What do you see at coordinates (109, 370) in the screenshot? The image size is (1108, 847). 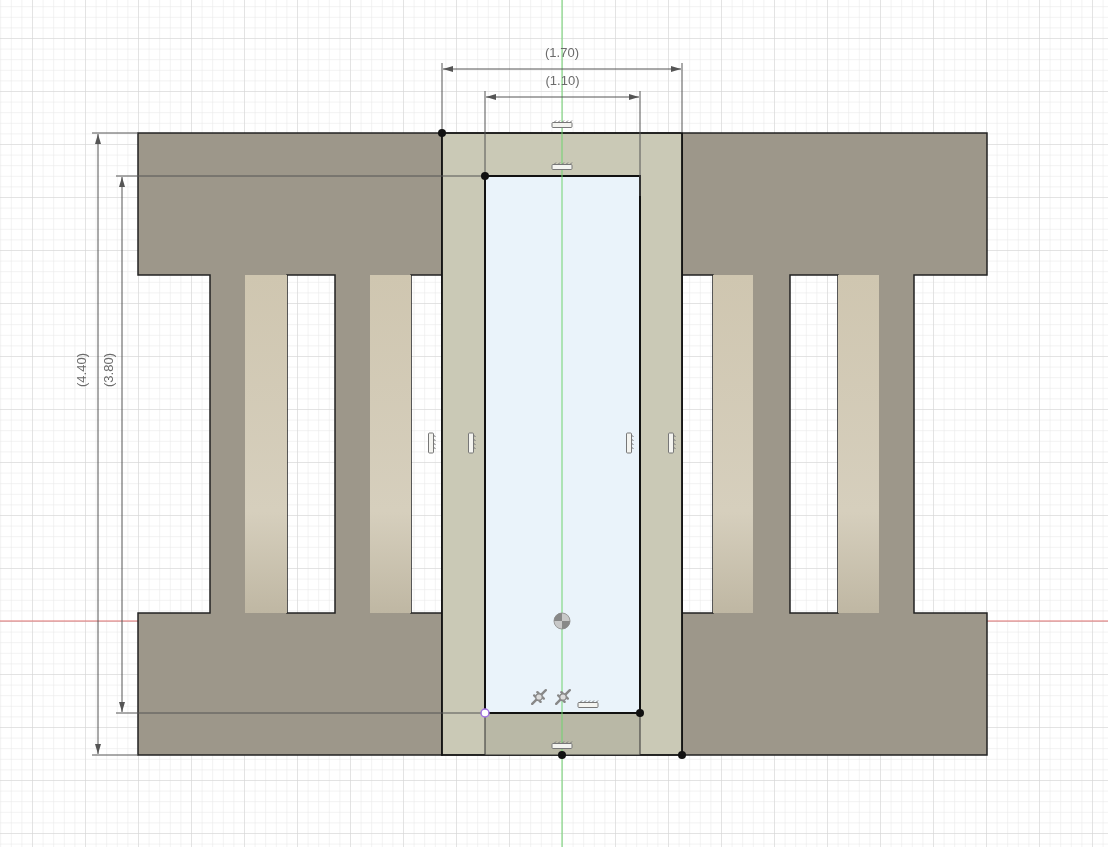 I see `dimension-label: (3.80)` at bounding box center [109, 370].